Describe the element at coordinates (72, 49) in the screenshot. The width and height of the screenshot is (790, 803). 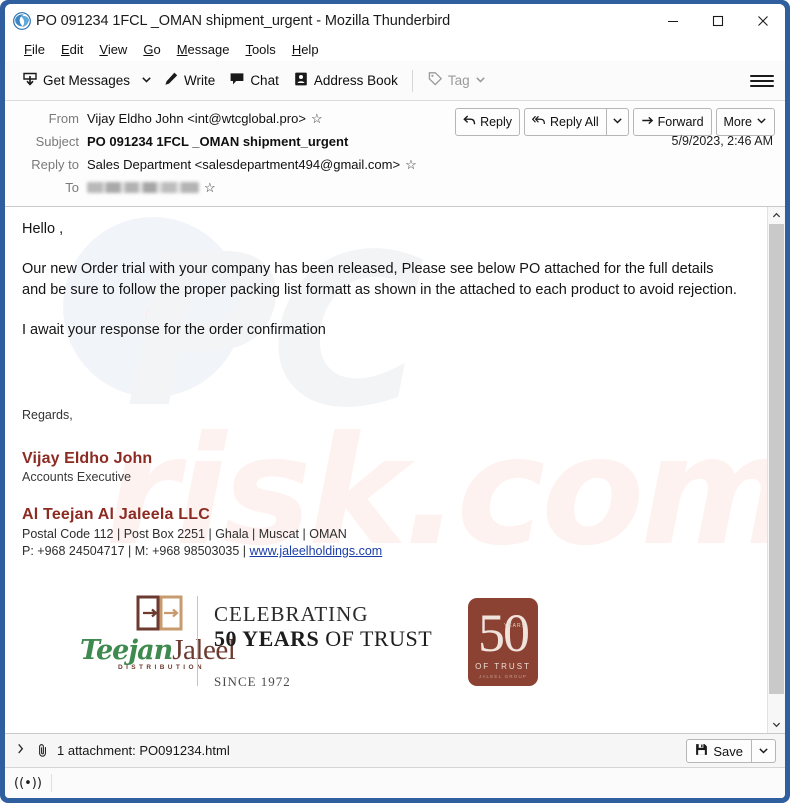
I see `menu-edit: Edit` at that location.